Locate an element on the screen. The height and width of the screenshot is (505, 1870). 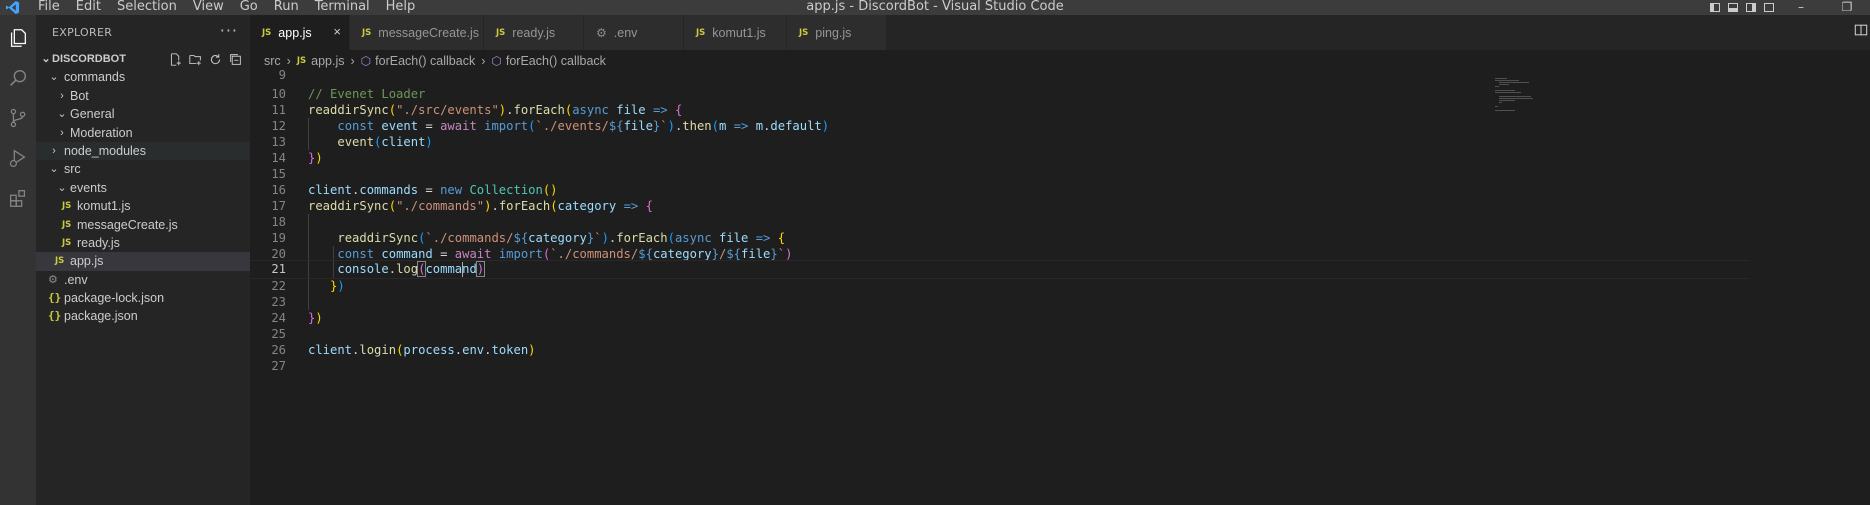
window-controls: – ❐ is located at coordinates (1788, 7).